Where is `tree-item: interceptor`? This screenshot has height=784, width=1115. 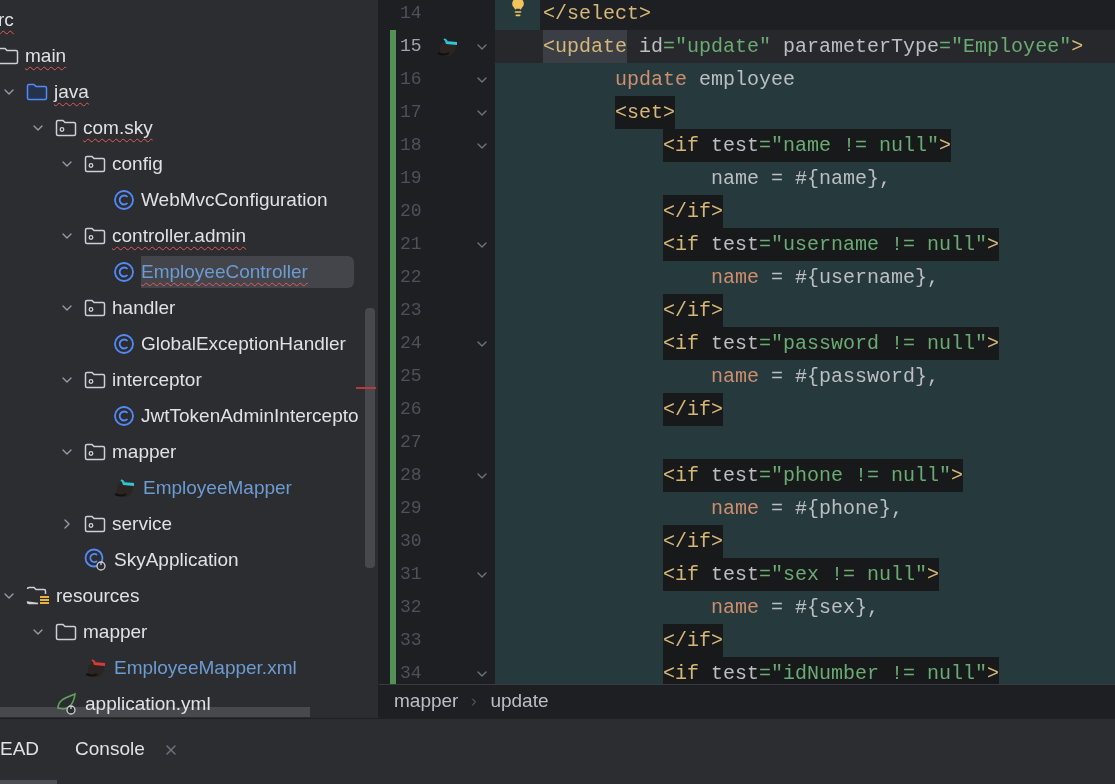
tree-item: interceptor is located at coordinates (157, 380).